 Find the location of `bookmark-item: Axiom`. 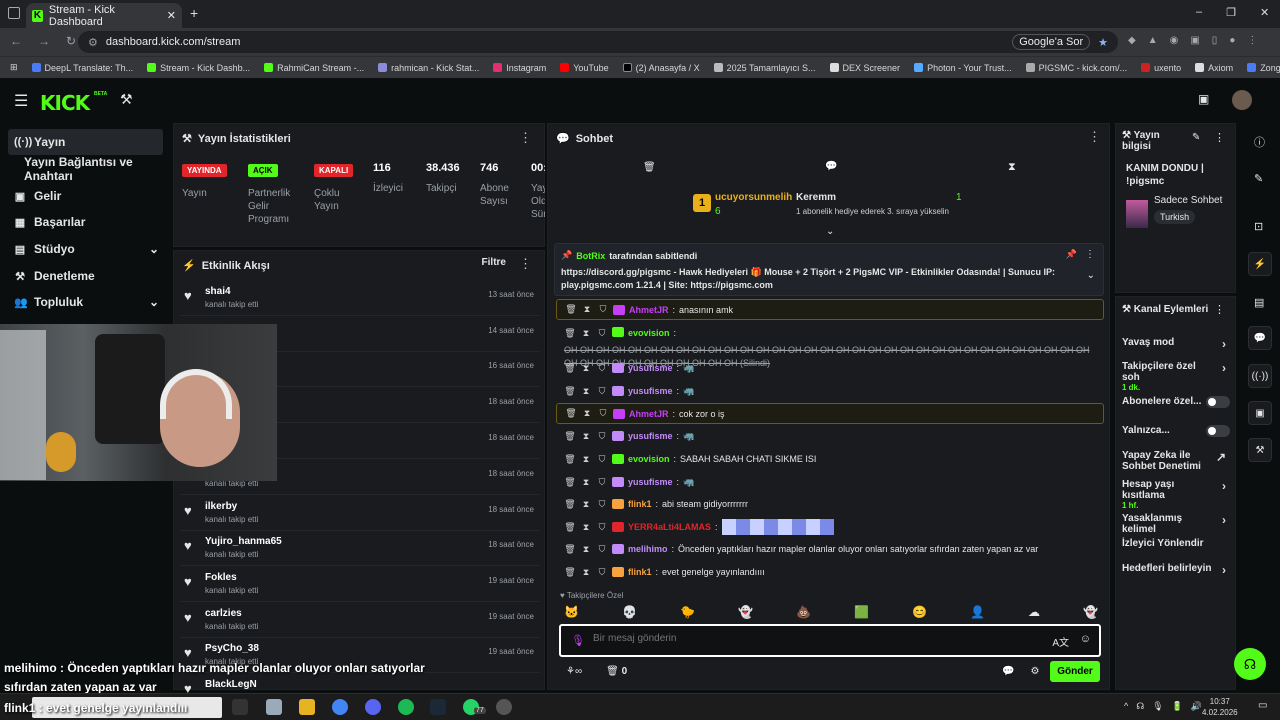

bookmark-item: Axiom is located at coordinates (1214, 68).